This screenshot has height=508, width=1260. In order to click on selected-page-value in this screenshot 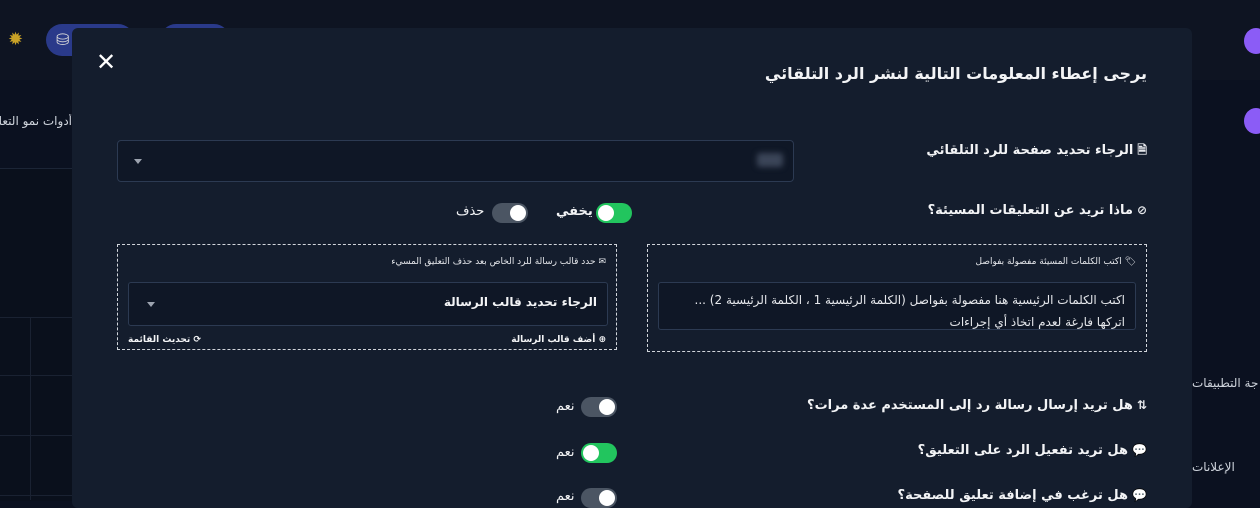, I will do `click(770, 160)`.